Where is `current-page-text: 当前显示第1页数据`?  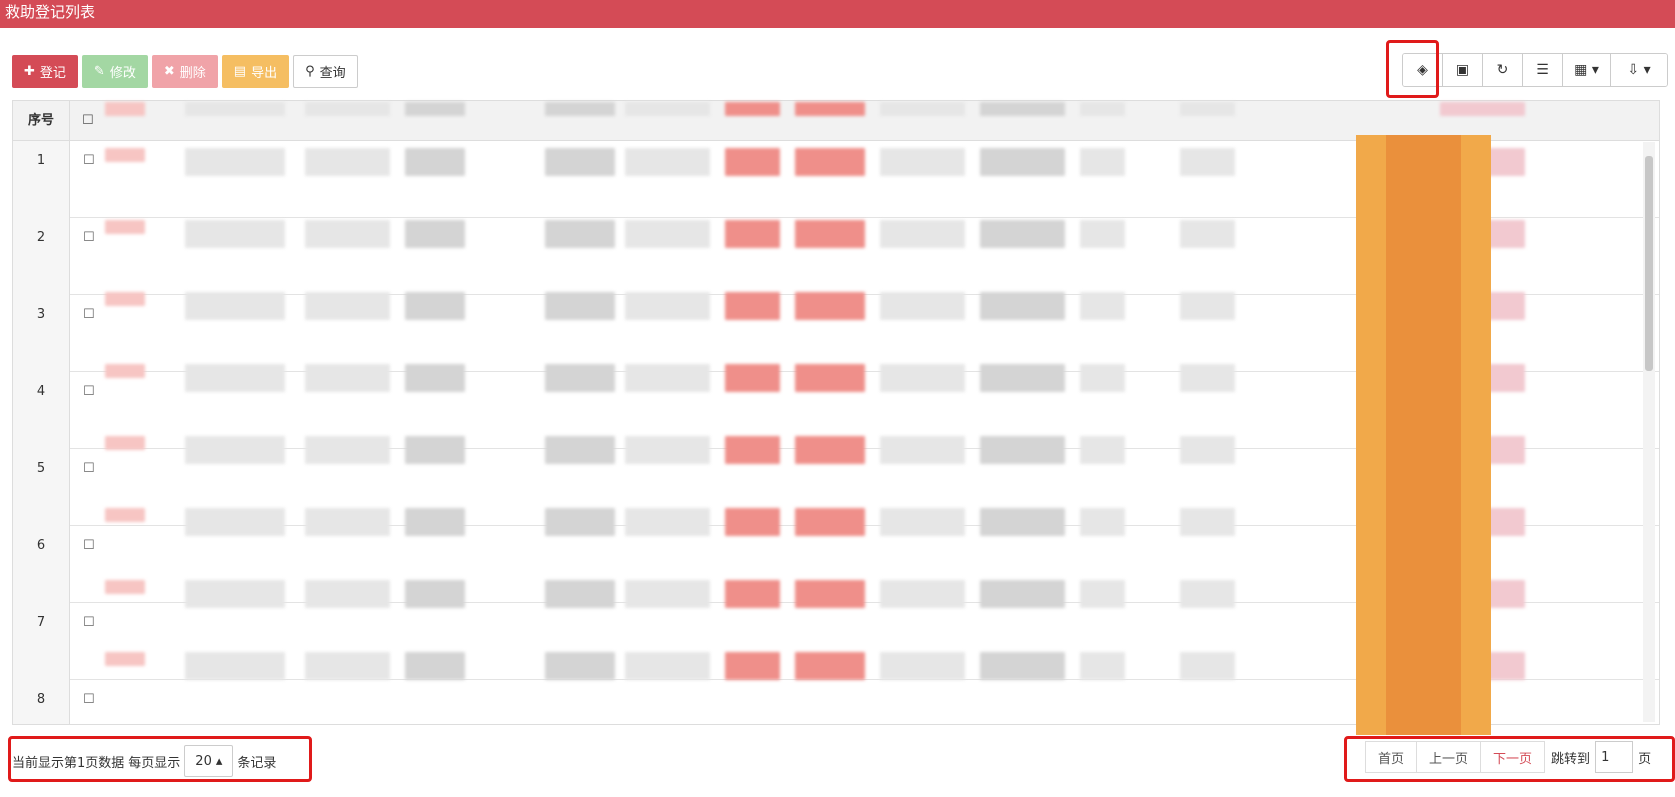 current-page-text: 当前显示第1页数据 is located at coordinates (68, 763).